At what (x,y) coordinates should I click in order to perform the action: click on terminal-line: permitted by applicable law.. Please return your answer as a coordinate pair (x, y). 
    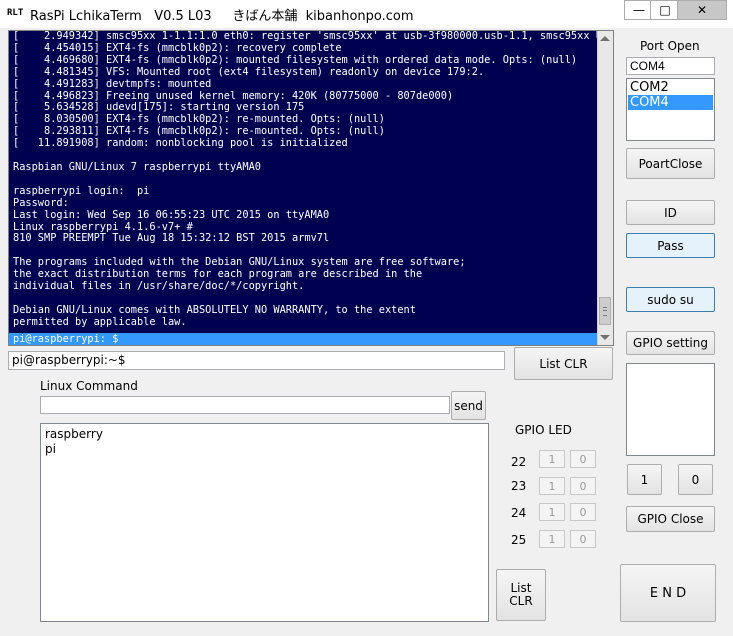
    Looking at the image, I should click on (100, 321).